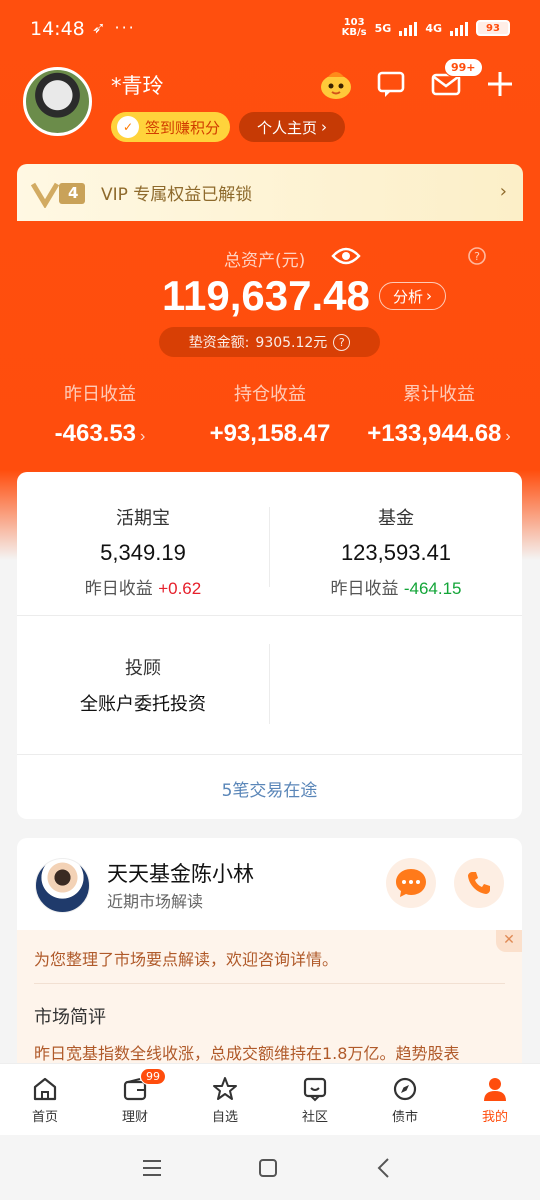 The width and height of the screenshot is (540, 1200). What do you see at coordinates (143, 518) in the screenshot?
I see `huoqibao-title: 活期宝` at bounding box center [143, 518].